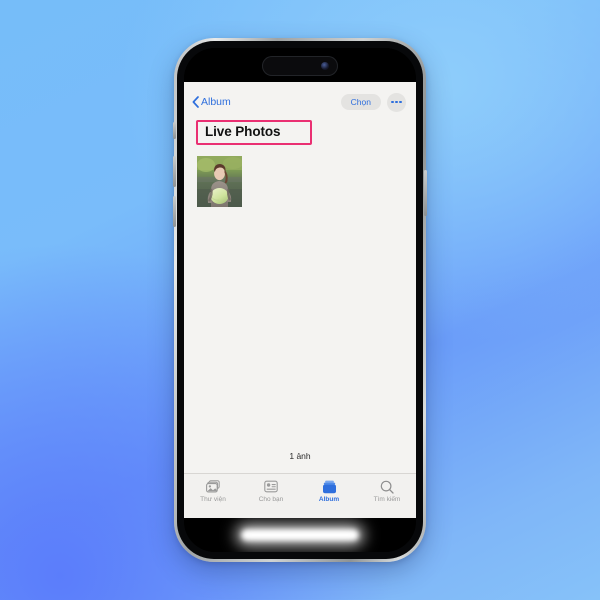 This screenshot has width=600, height=600. I want to click on volume-down-button, so click(174, 211).